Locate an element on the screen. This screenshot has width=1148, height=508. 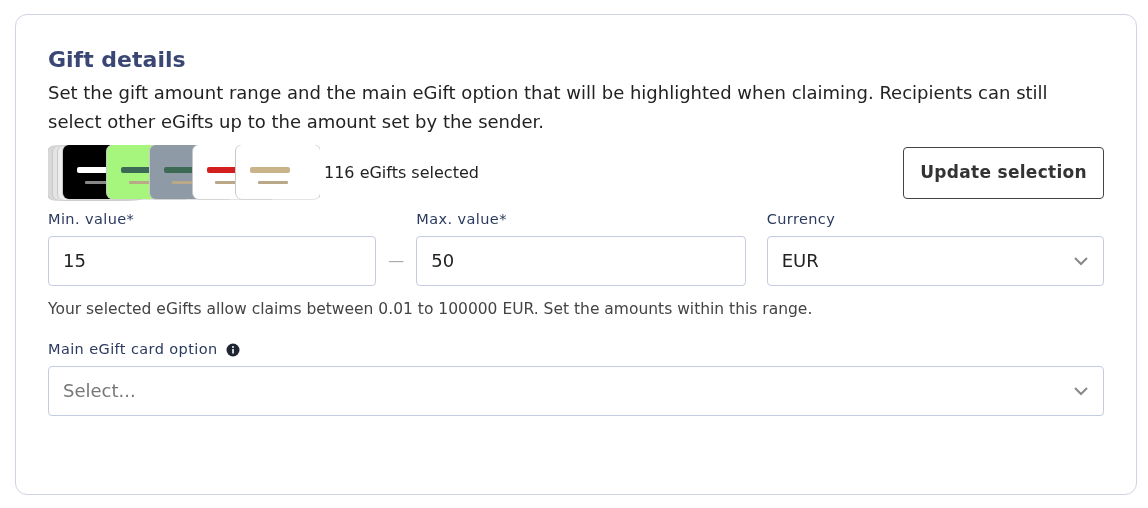
min-value-input: 15 is located at coordinates (212, 260).